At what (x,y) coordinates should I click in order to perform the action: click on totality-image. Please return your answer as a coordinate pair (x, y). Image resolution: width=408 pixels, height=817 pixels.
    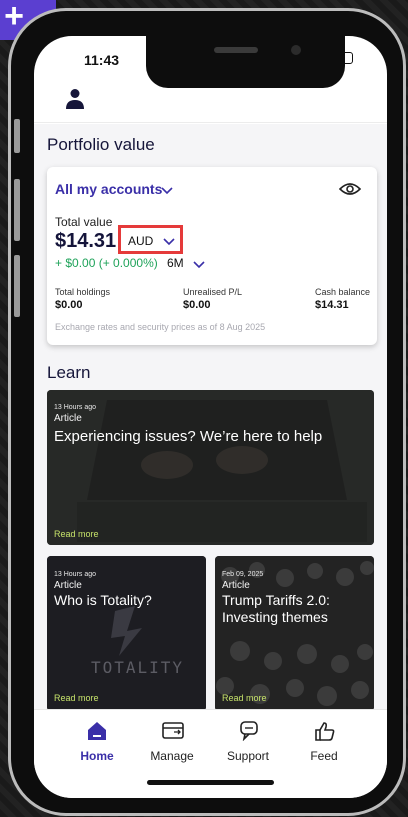
    Looking at the image, I should click on (126, 632).